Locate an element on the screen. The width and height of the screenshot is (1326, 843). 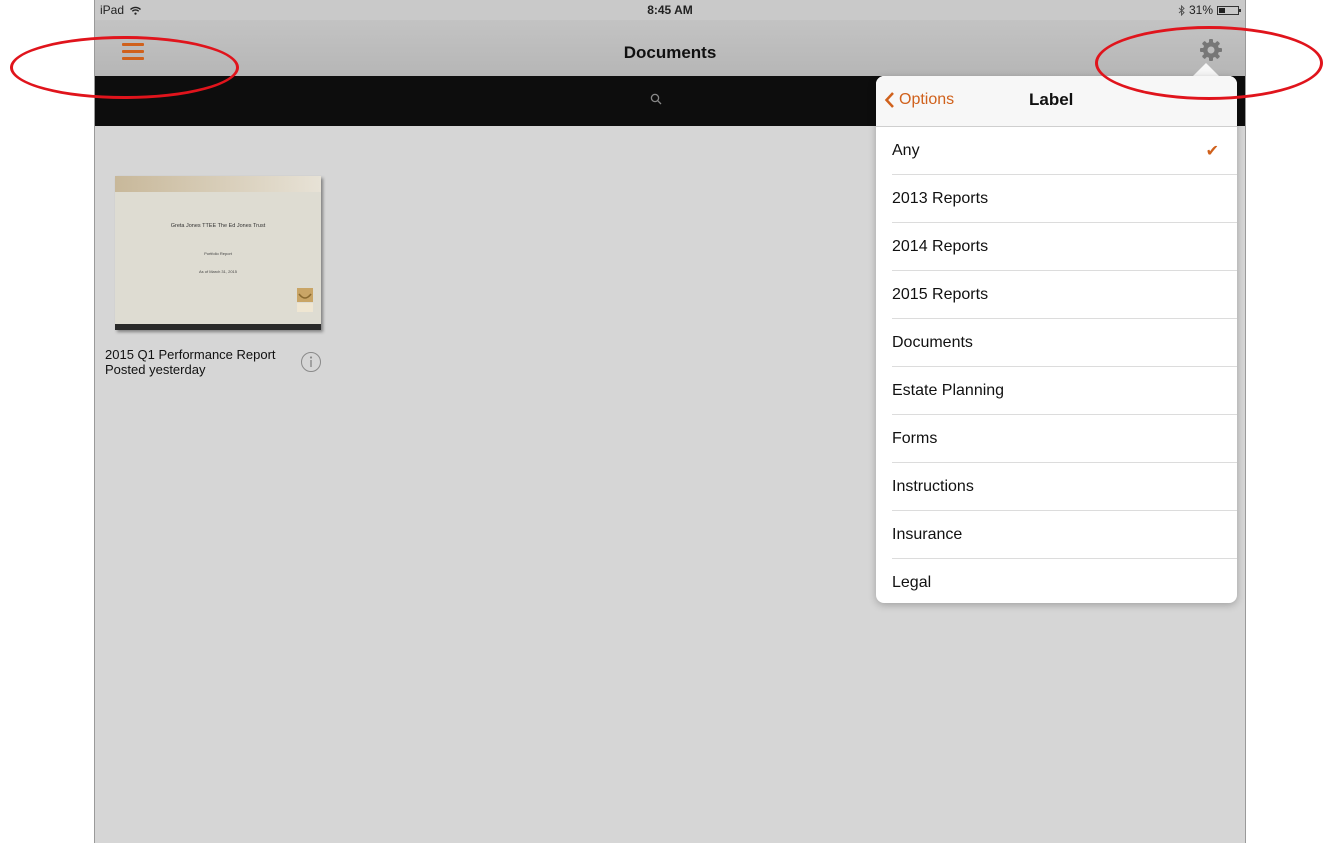
label-option: 2013 Reports is located at coordinates (1056, 199).